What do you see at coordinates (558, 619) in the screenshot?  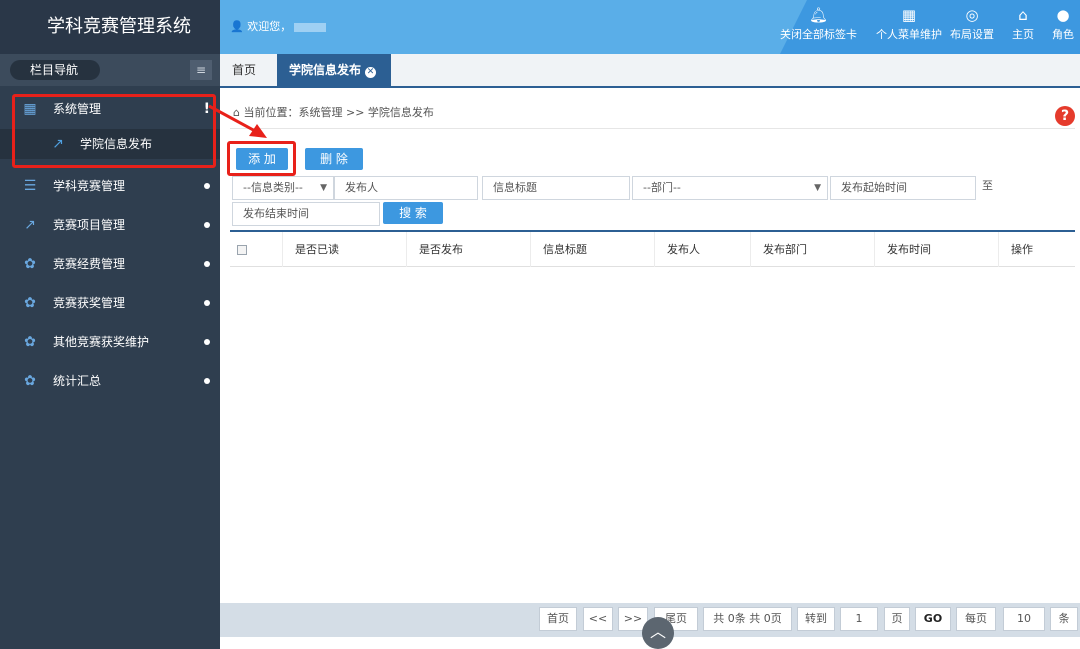 I see `pager-first: 首页` at bounding box center [558, 619].